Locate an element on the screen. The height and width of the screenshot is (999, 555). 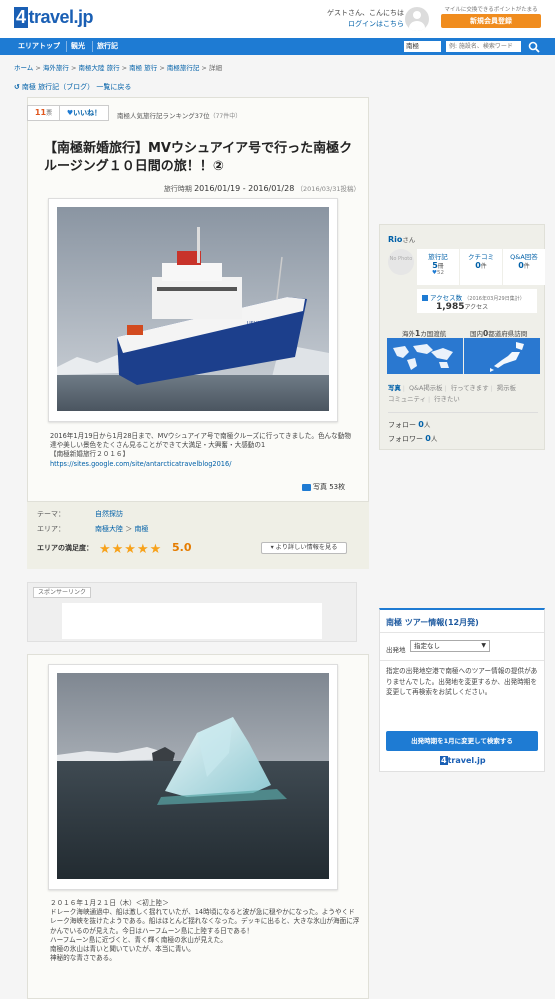
search-icon is located at coordinates (534, 47).